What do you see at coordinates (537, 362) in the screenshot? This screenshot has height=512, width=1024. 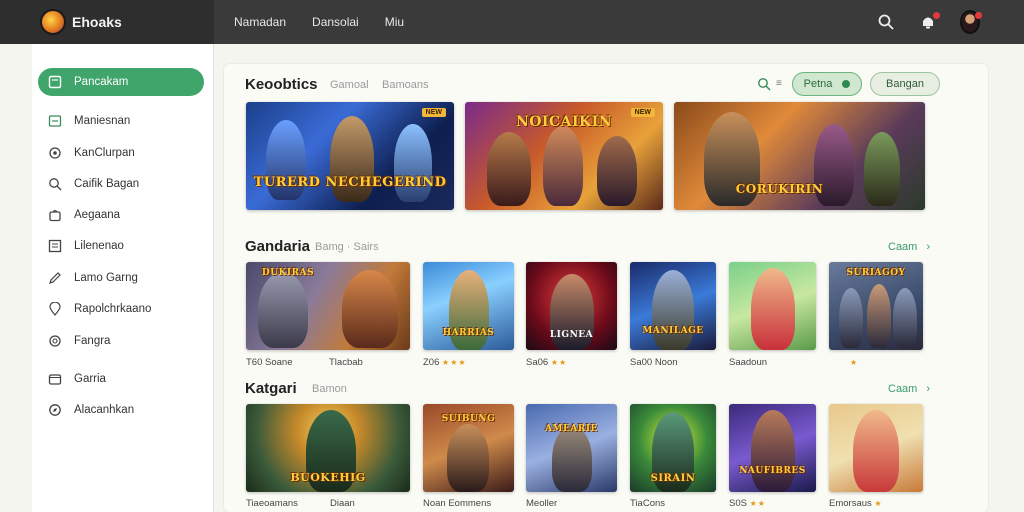 I see `caption-text: Sa06` at bounding box center [537, 362].